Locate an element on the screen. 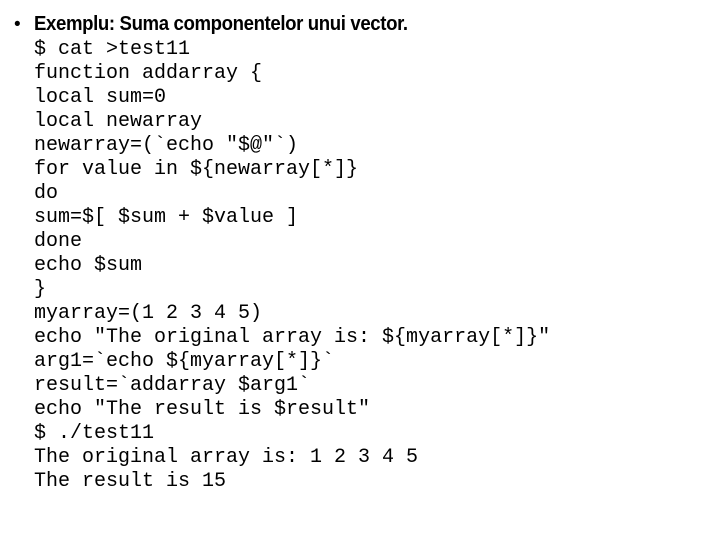 Image resolution: width=720 pixels, height=540 pixels. code-line: local sum=0 is located at coordinates (100, 97).